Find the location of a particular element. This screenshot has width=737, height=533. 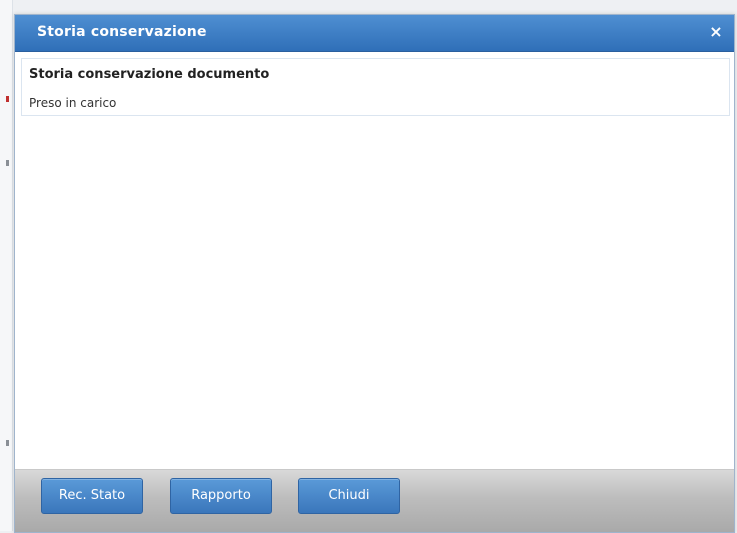

dialog-titlebar: Storia conservazione × is located at coordinates (374, 33).